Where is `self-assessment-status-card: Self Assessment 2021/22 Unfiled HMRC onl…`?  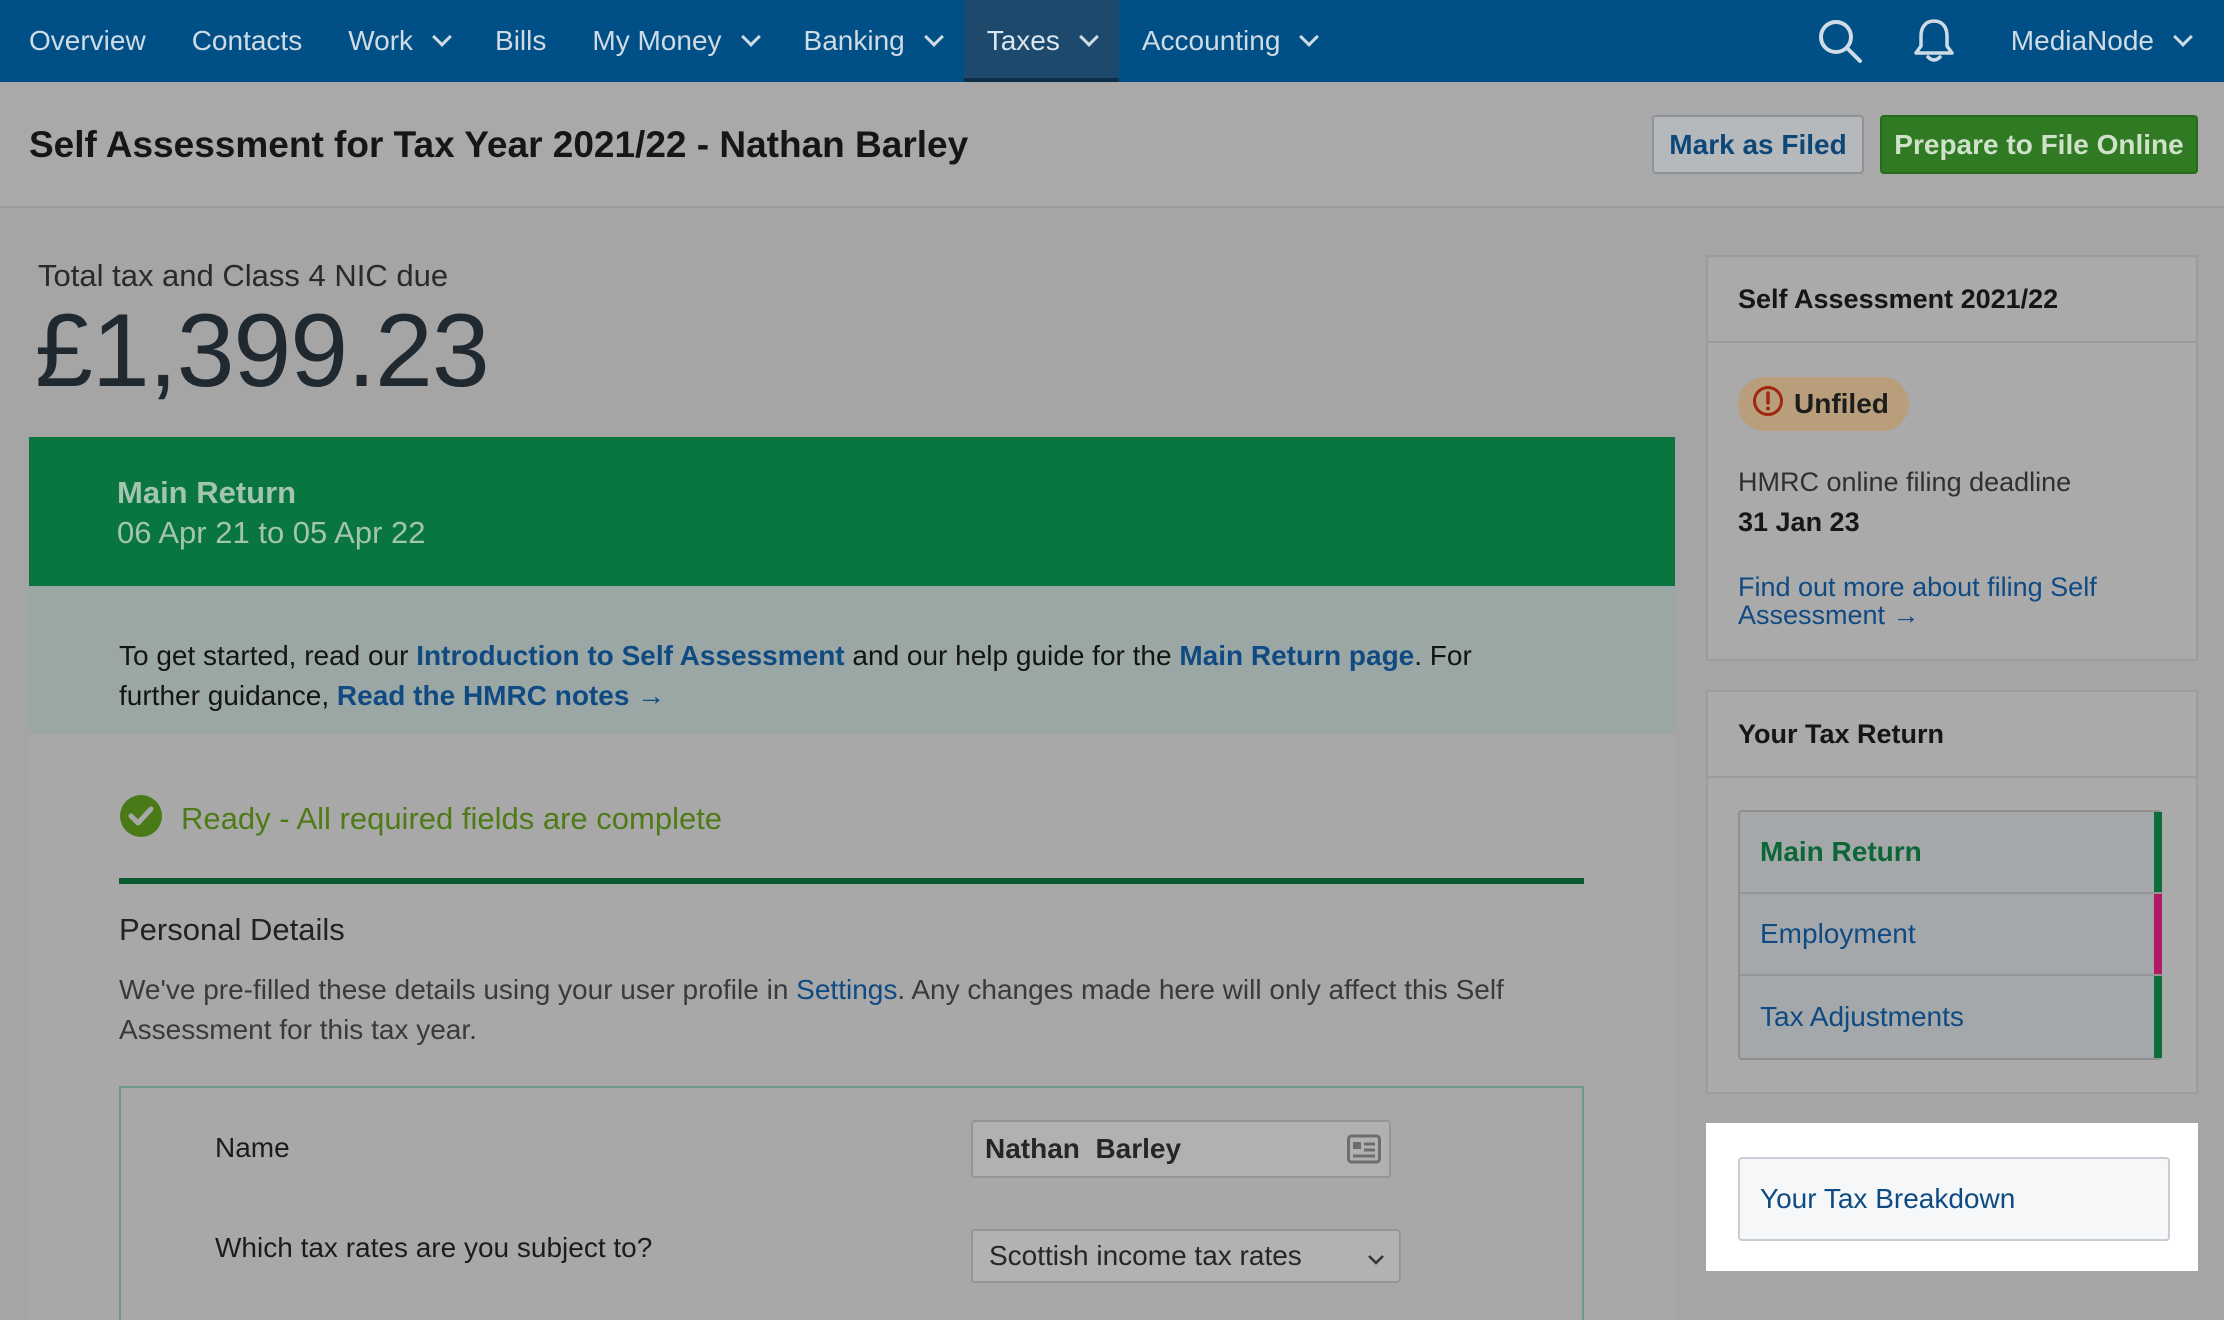
self-assessment-status-card: Self Assessment 2021/22 Unfiled HMRC onl… is located at coordinates (1952, 458).